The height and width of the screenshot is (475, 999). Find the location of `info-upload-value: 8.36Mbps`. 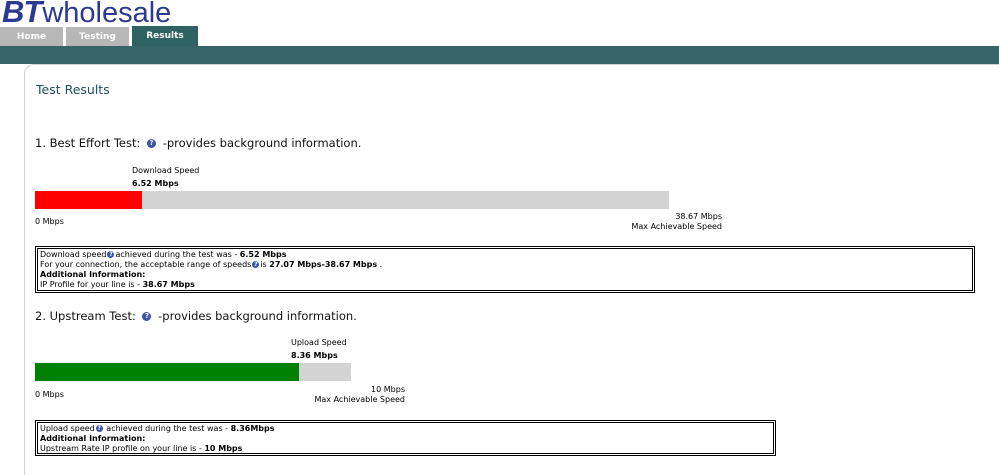

info-upload-value: 8.36Mbps is located at coordinates (252, 428).